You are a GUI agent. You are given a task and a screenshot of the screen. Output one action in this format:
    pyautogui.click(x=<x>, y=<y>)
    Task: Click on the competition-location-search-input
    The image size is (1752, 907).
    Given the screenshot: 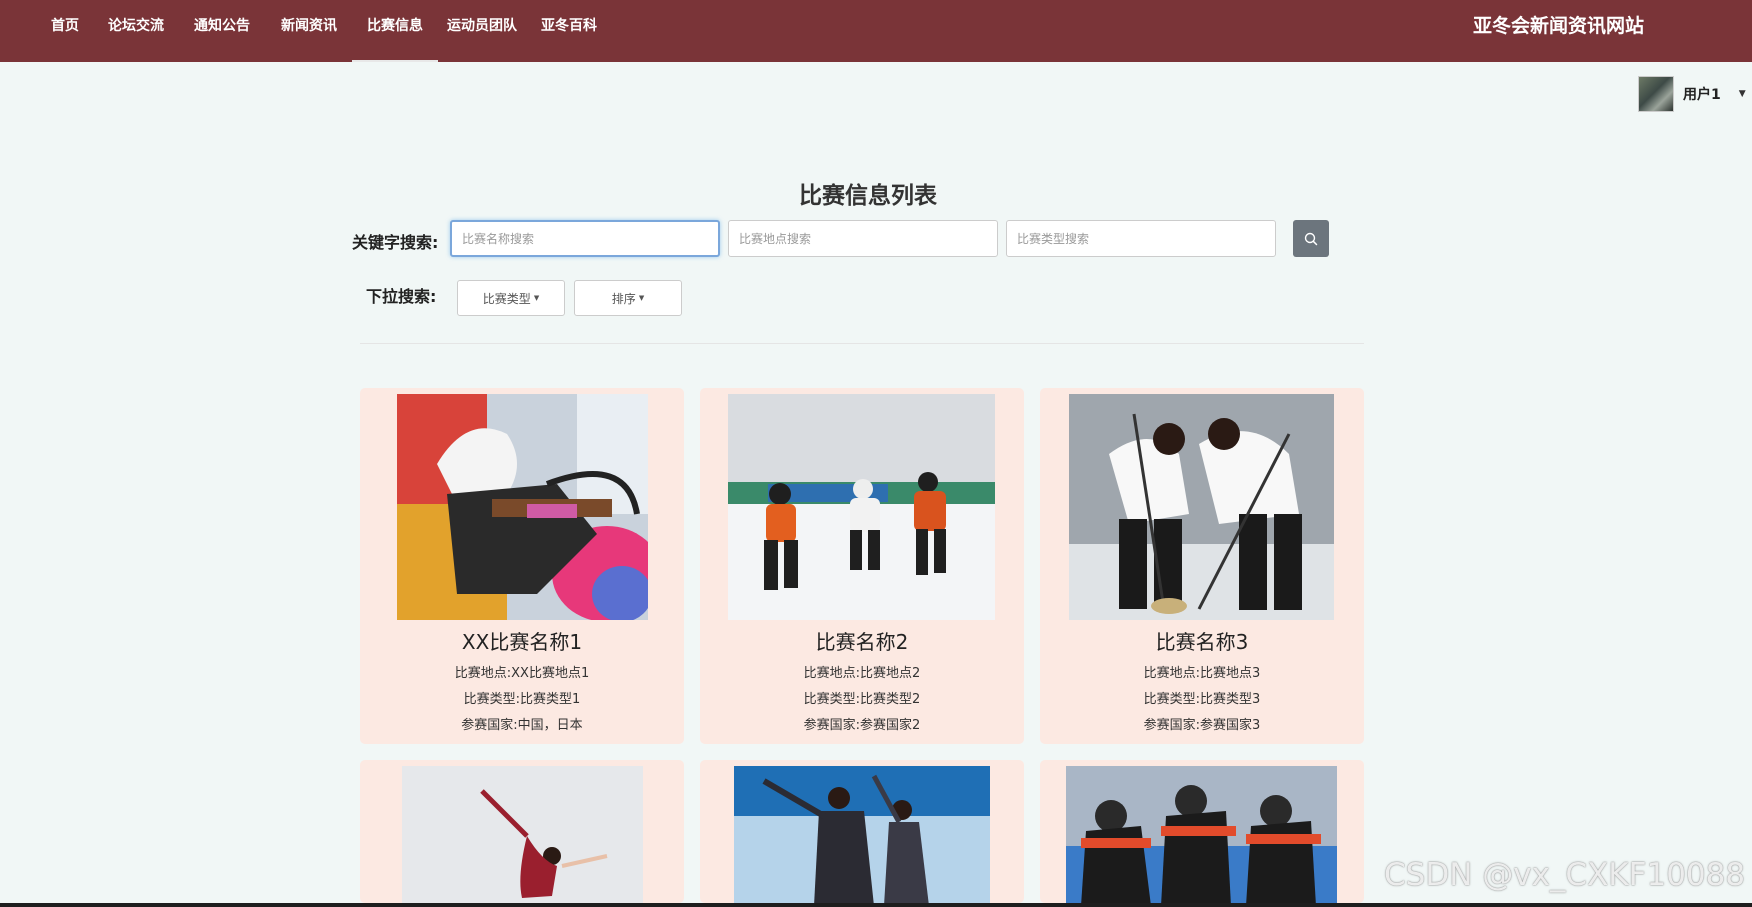 What is the action you would take?
    pyautogui.click(x=863, y=238)
    